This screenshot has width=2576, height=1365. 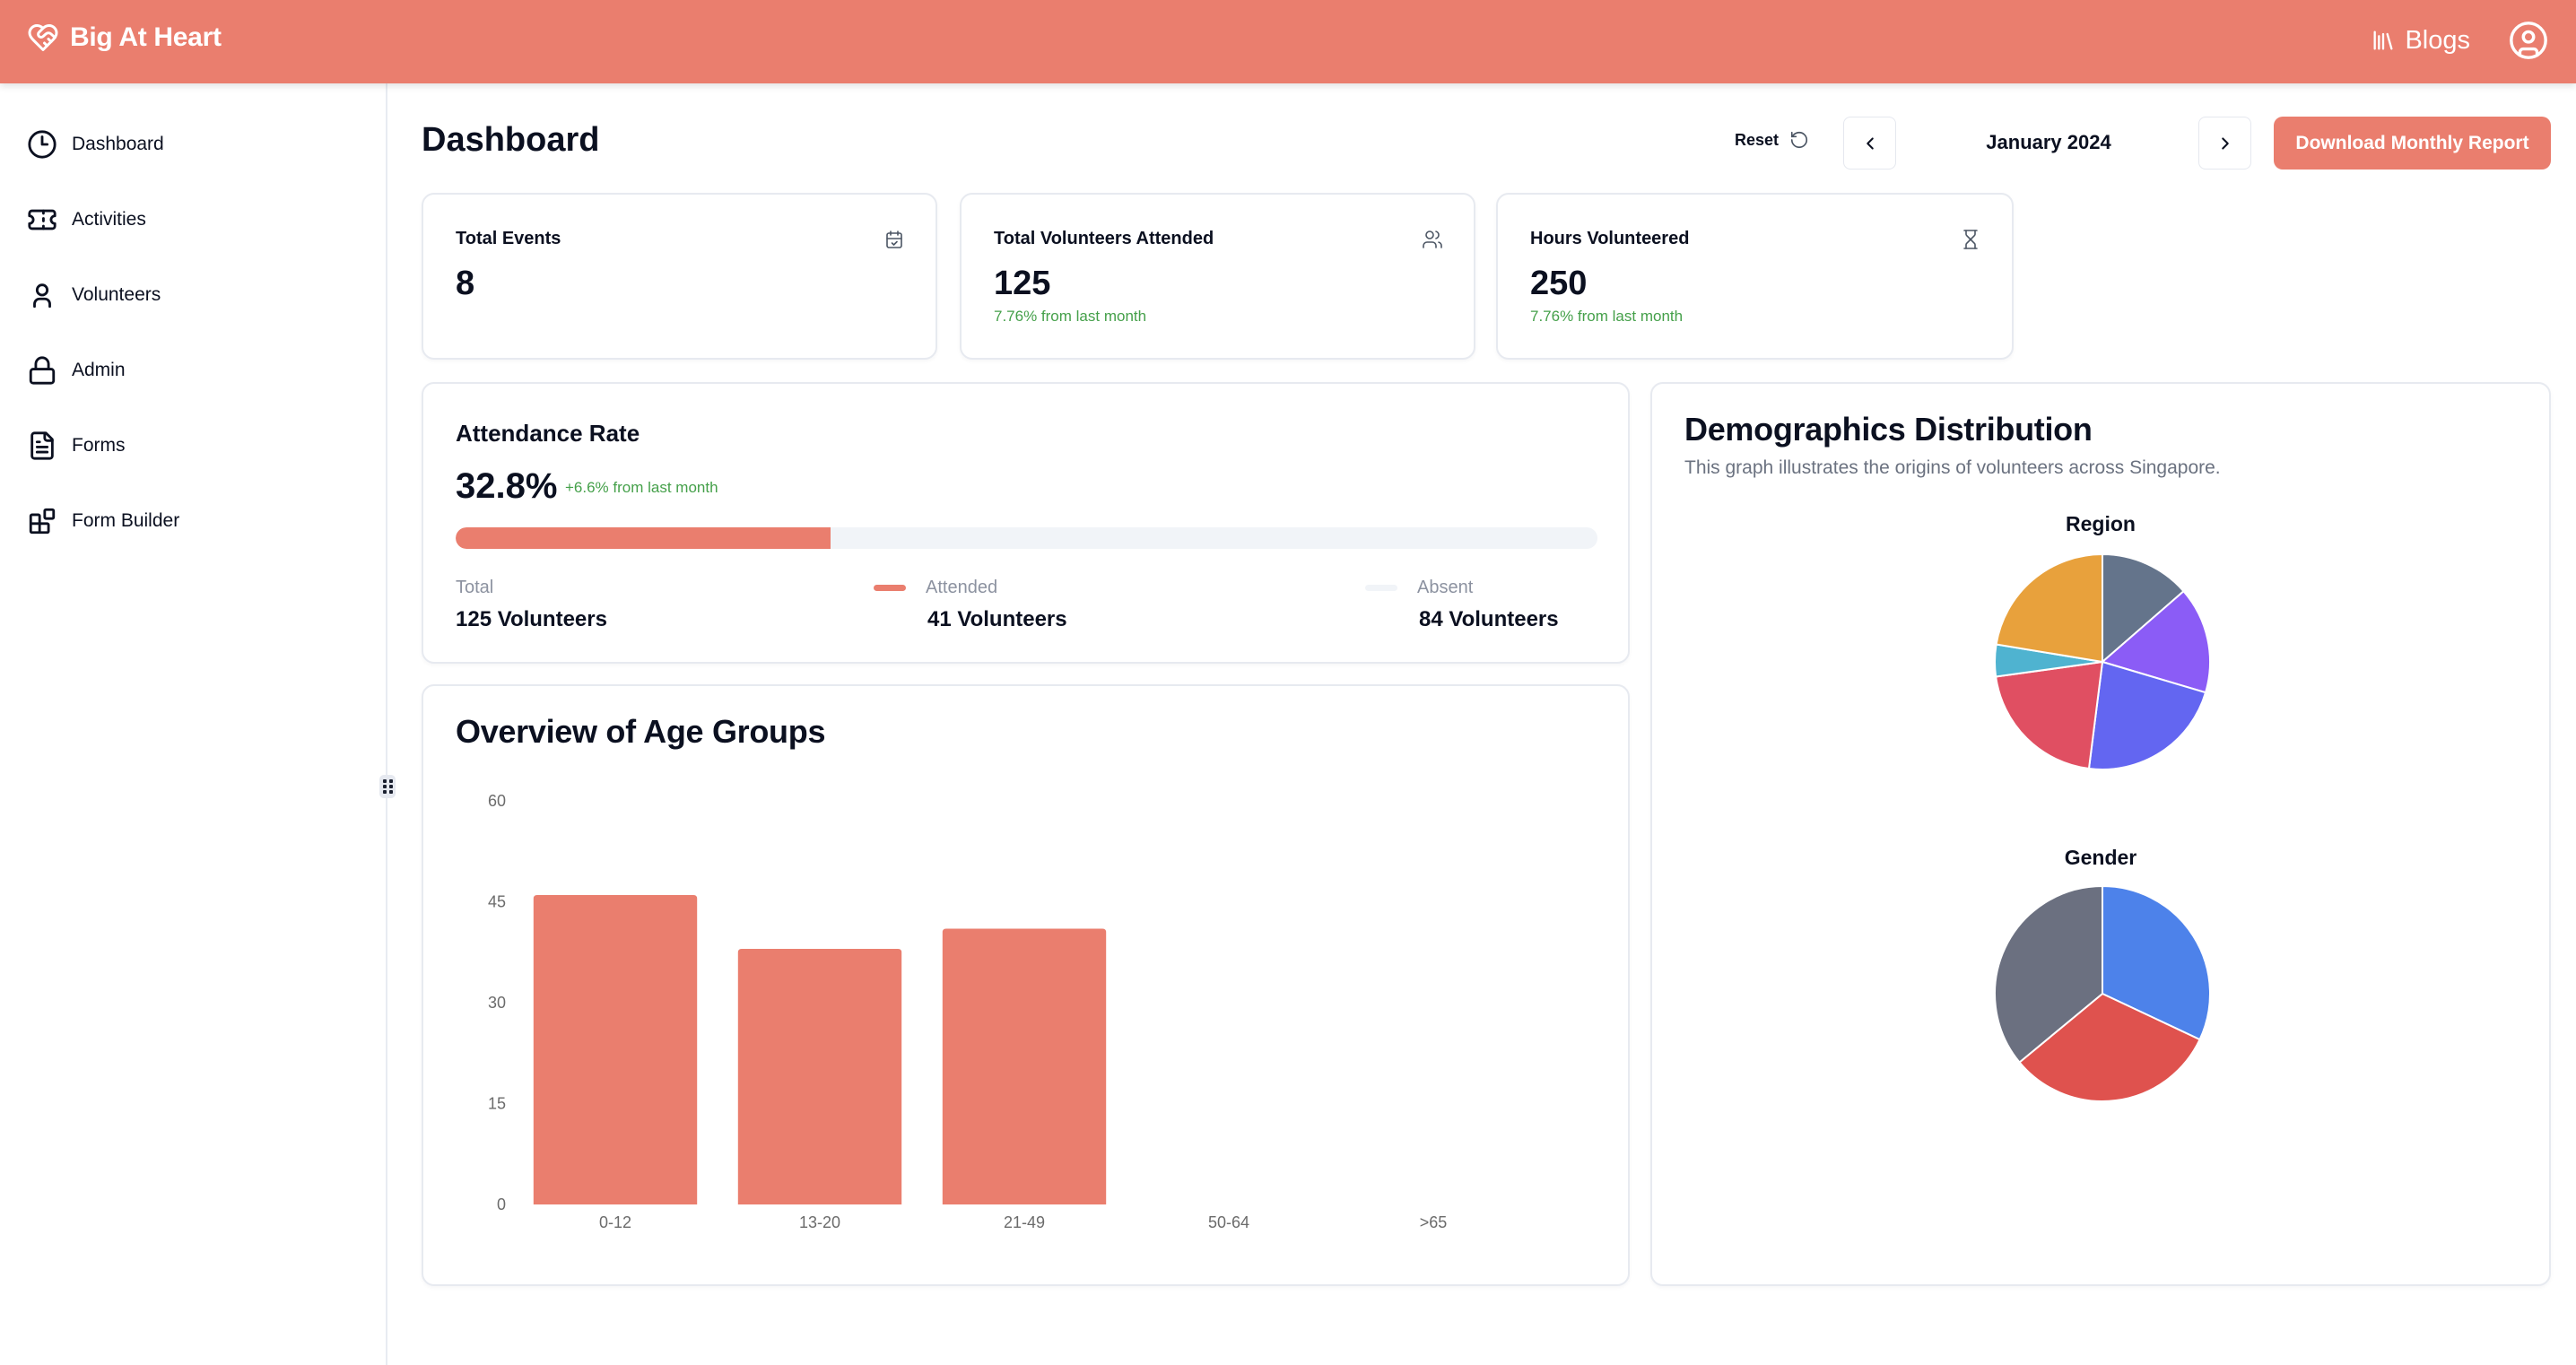 What do you see at coordinates (2437, 40) in the screenshot?
I see `blogs-label: Blogs` at bounding box center [2437, 40].